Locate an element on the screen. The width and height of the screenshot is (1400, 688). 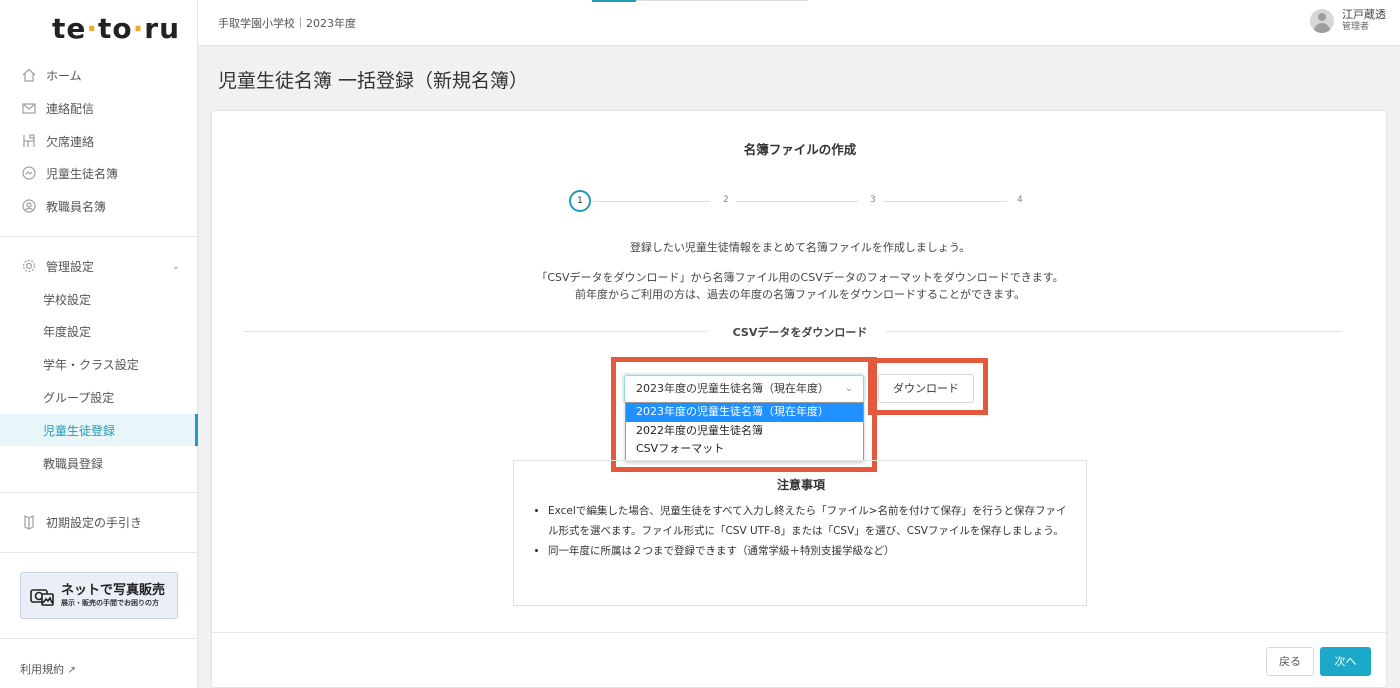
lead-text: 登録したい児童生徒情報をまとめて名簿ファイルを作成しましょう。 is located at coordinates (800, 247).